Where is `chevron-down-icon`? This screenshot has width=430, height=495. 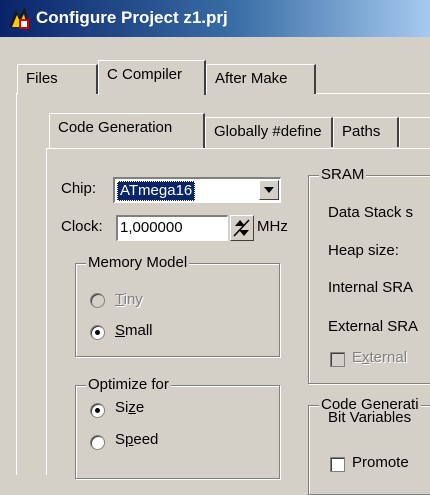 chevron-down-icon is located at coordinates (269, 190).